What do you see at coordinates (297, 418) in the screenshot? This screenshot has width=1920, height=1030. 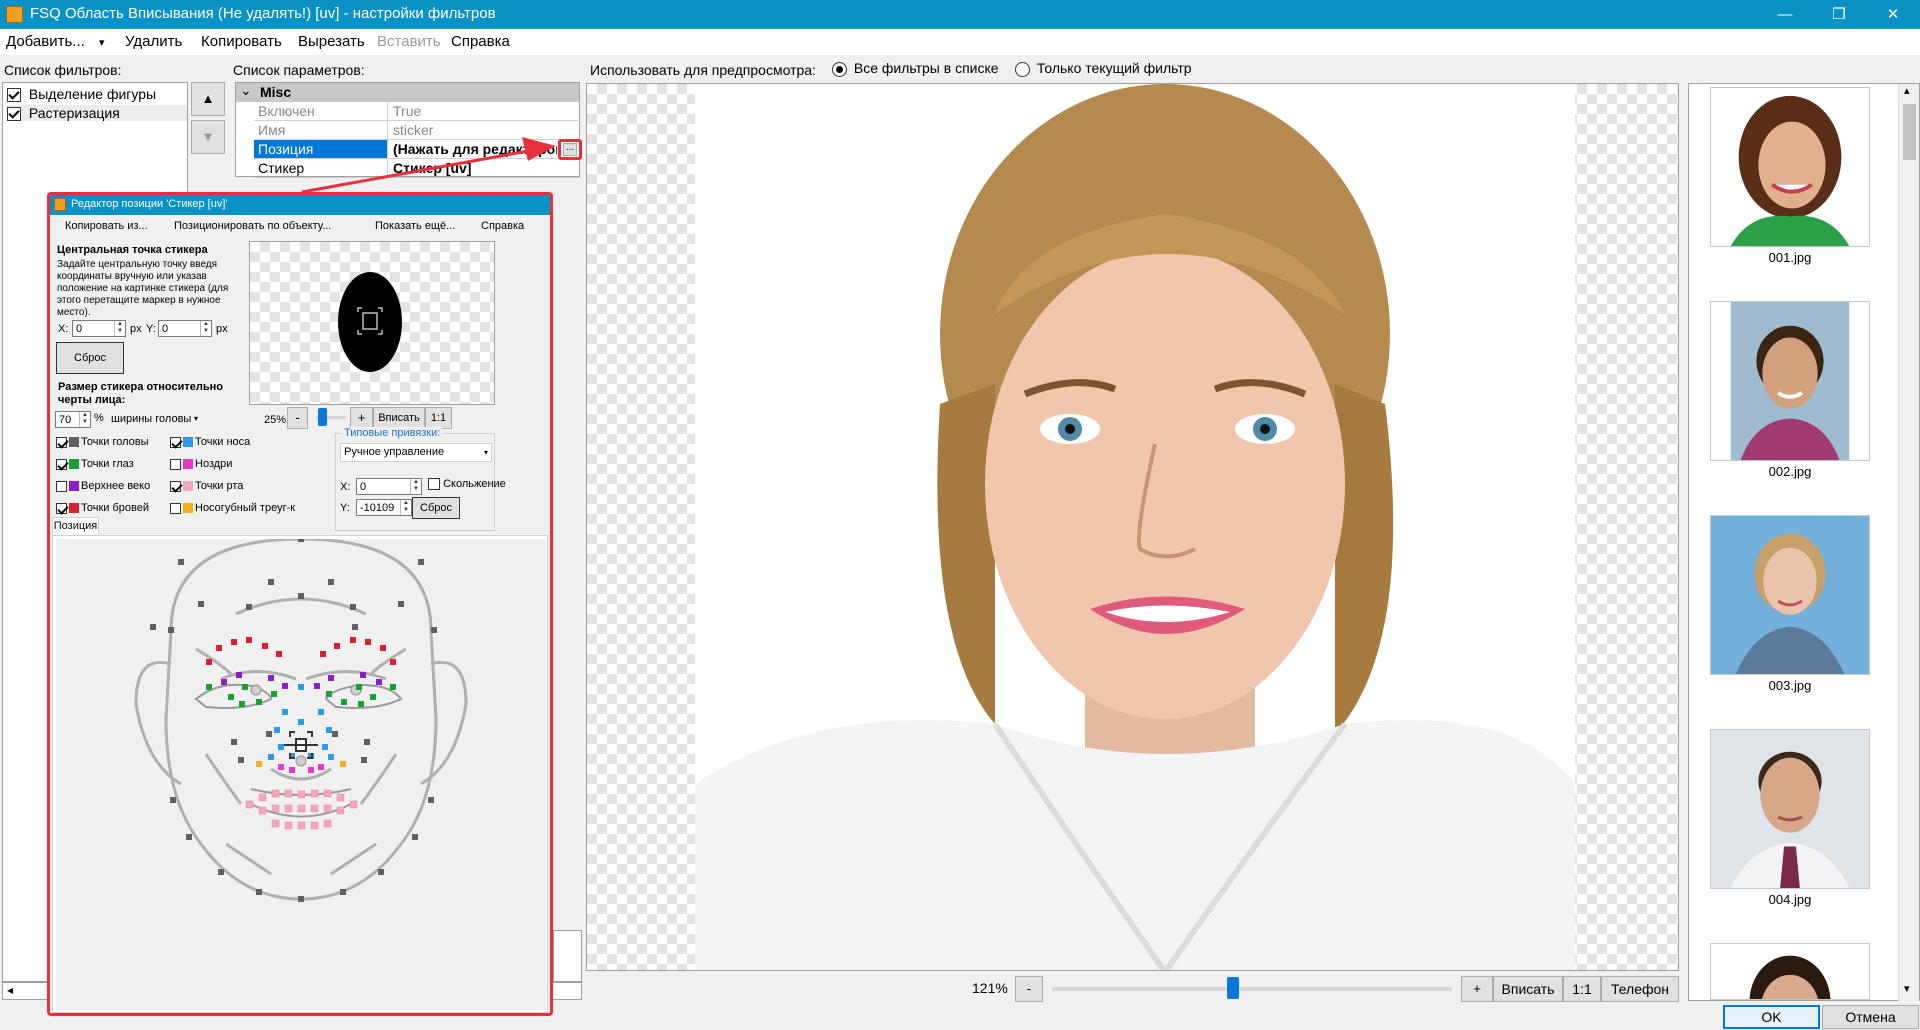 I see `sticker-zoom-out-button: -` at bounding box center [297, 418].